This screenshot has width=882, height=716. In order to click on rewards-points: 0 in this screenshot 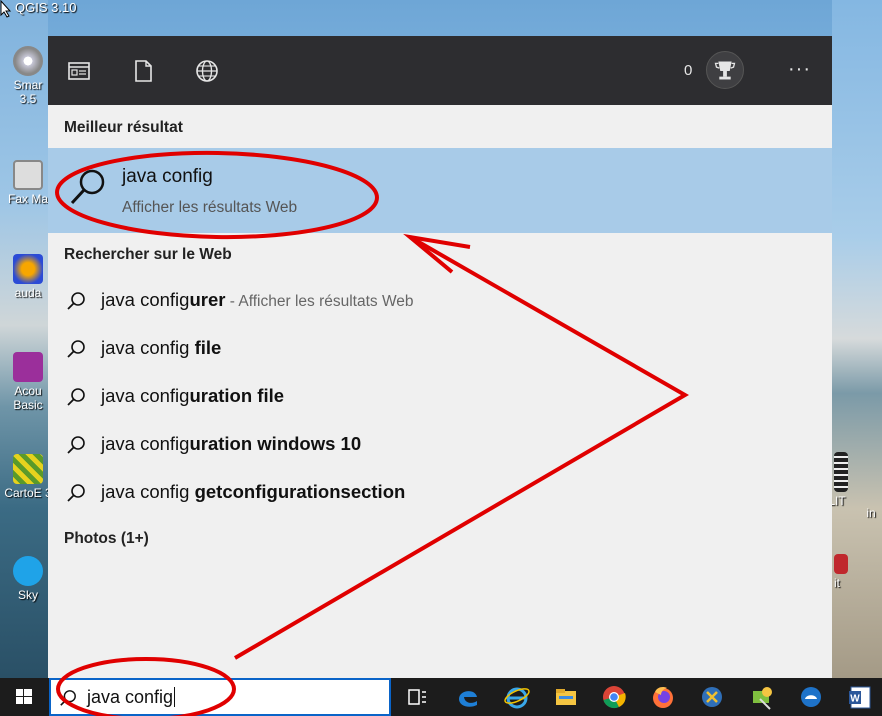, I will do `click(688, 70)`.